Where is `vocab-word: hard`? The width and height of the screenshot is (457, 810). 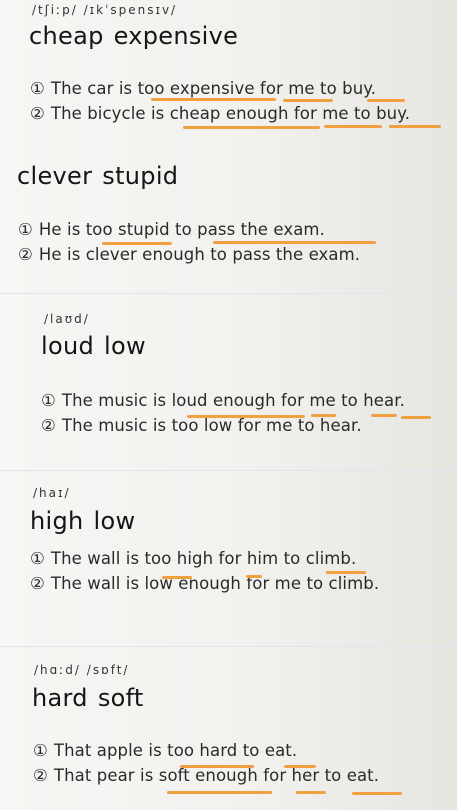 vocab-word: hard is located at coordinates (60, 698).